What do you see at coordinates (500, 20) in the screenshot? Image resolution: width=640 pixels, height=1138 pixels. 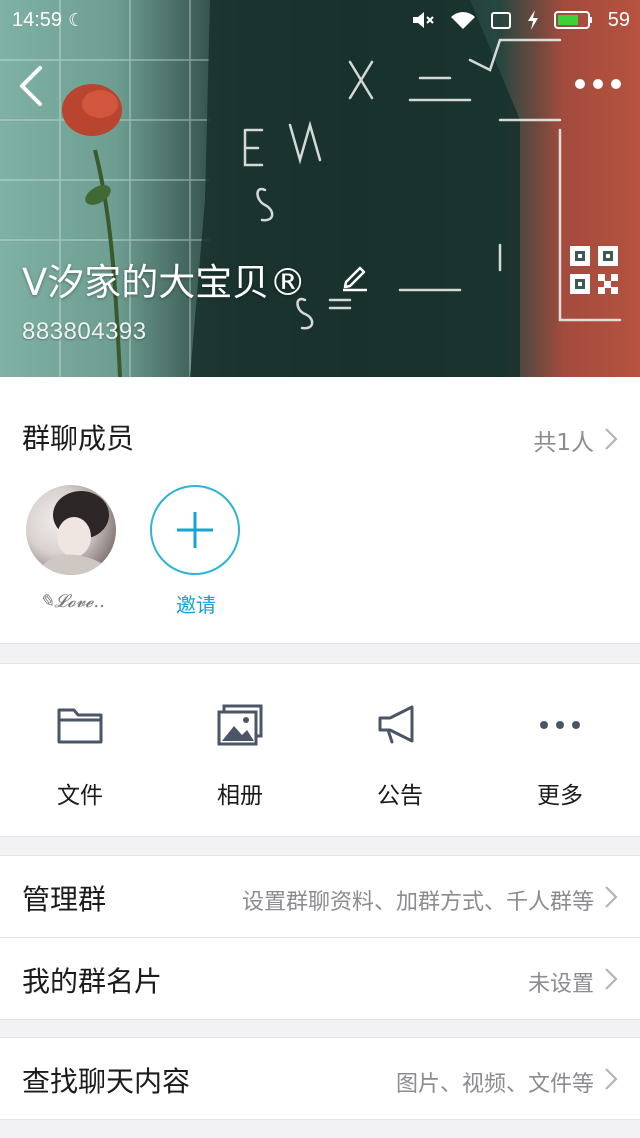 I see `screen-icon` at bounding box center [500, 20].